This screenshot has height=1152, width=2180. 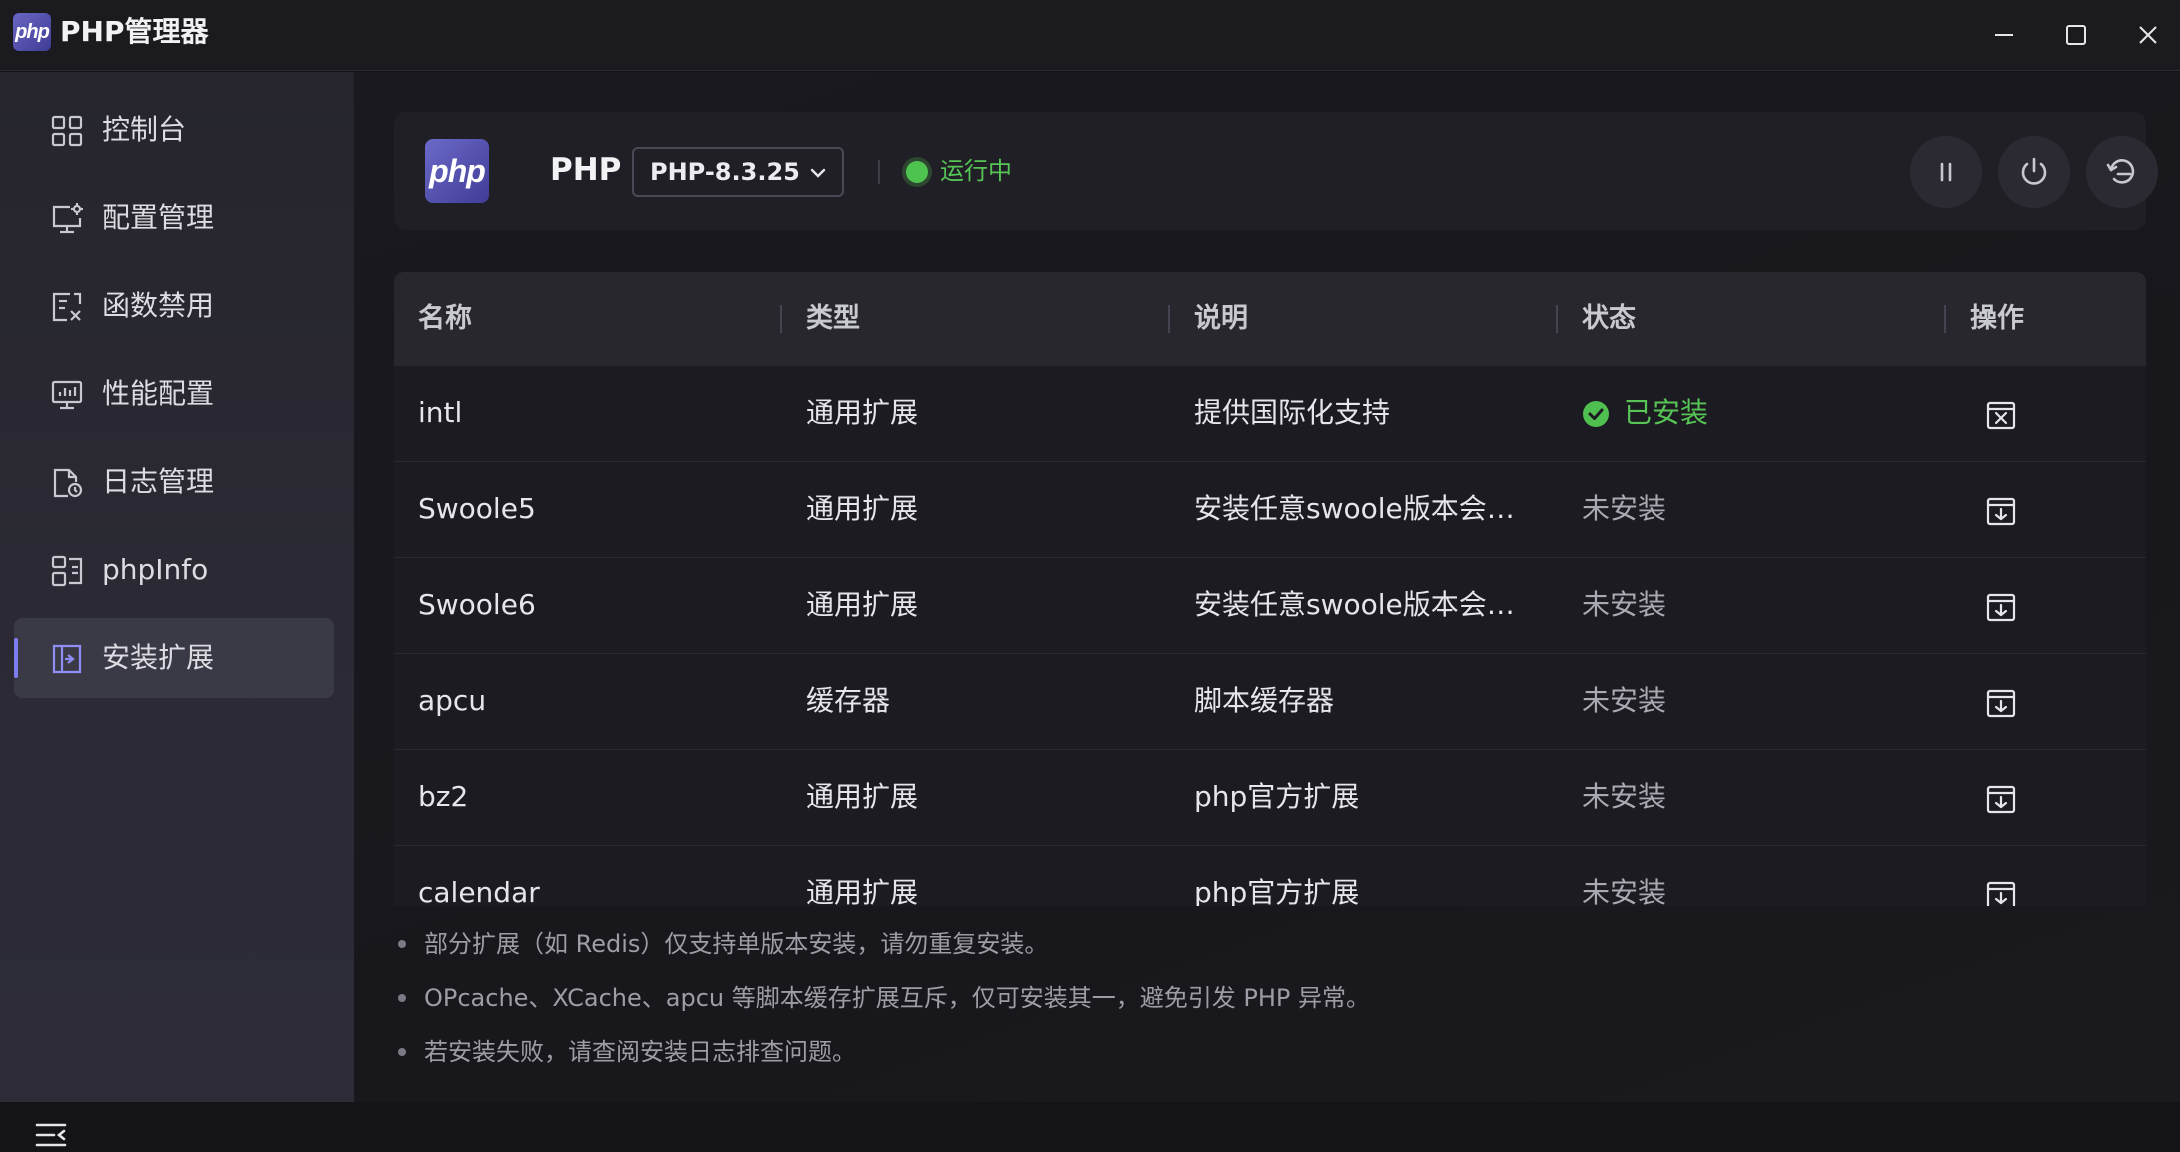 I want to click on column-header-status: 状态, so click(x=1609, y=318).